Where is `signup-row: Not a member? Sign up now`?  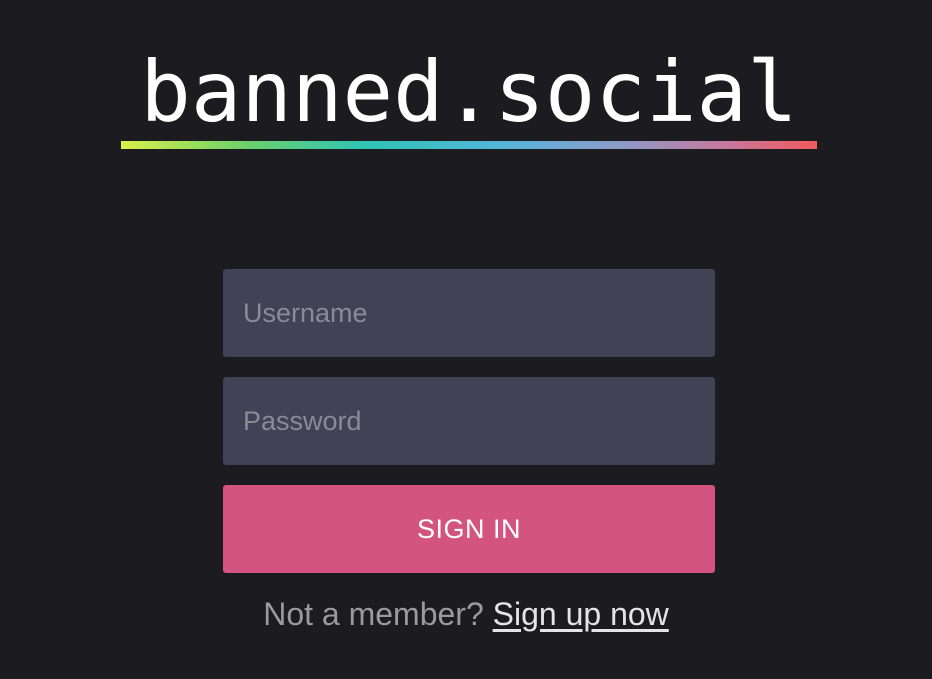
signup-row: Not a member? Sign up now is located at coordinates (466, 614).